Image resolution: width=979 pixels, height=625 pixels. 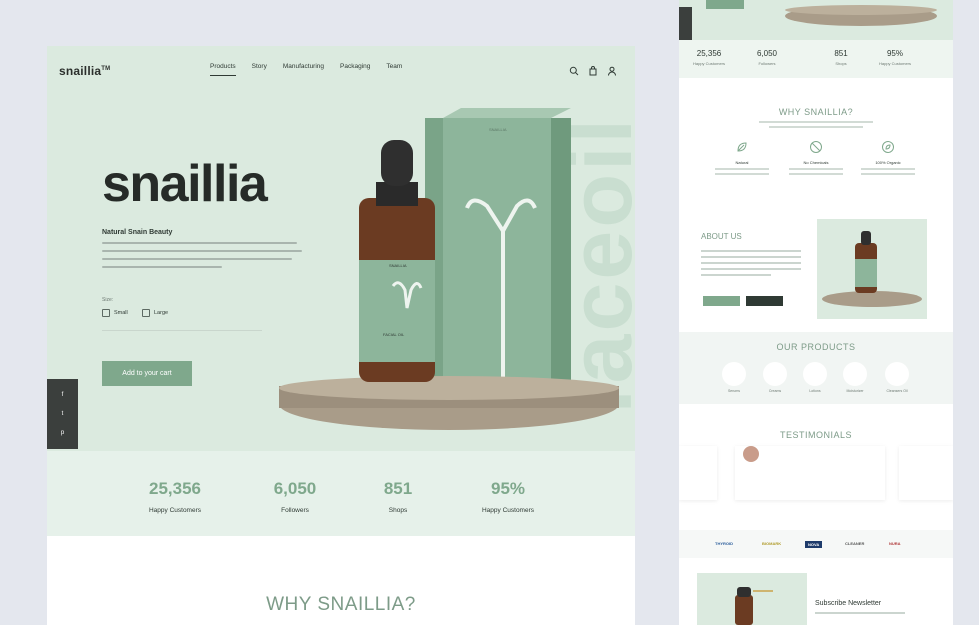 What do you see at coordinates (394, 334) in the screenshot?
I see `bottle-product-text: FACIAL OIL` at bounding box center [394, 334].